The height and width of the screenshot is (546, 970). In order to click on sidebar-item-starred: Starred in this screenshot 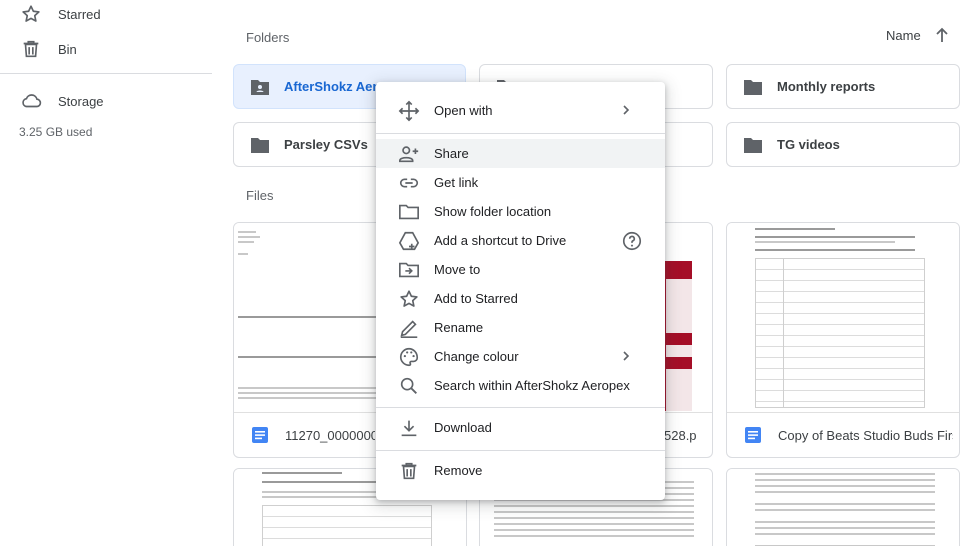, I will do `click(106, 15)`.